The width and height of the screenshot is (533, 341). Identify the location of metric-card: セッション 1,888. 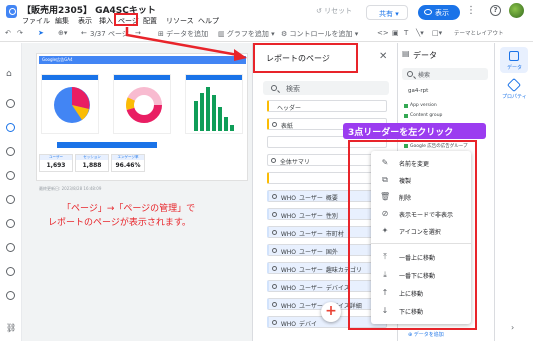
(92, 163).